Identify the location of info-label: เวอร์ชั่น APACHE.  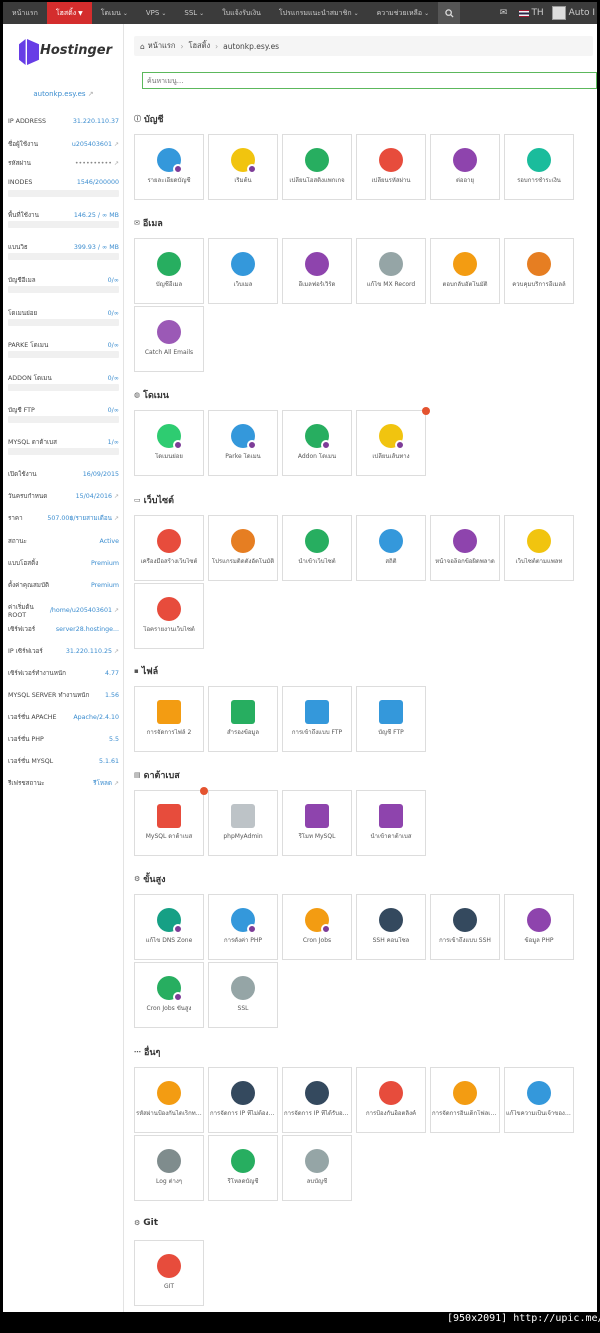
(32, 717).